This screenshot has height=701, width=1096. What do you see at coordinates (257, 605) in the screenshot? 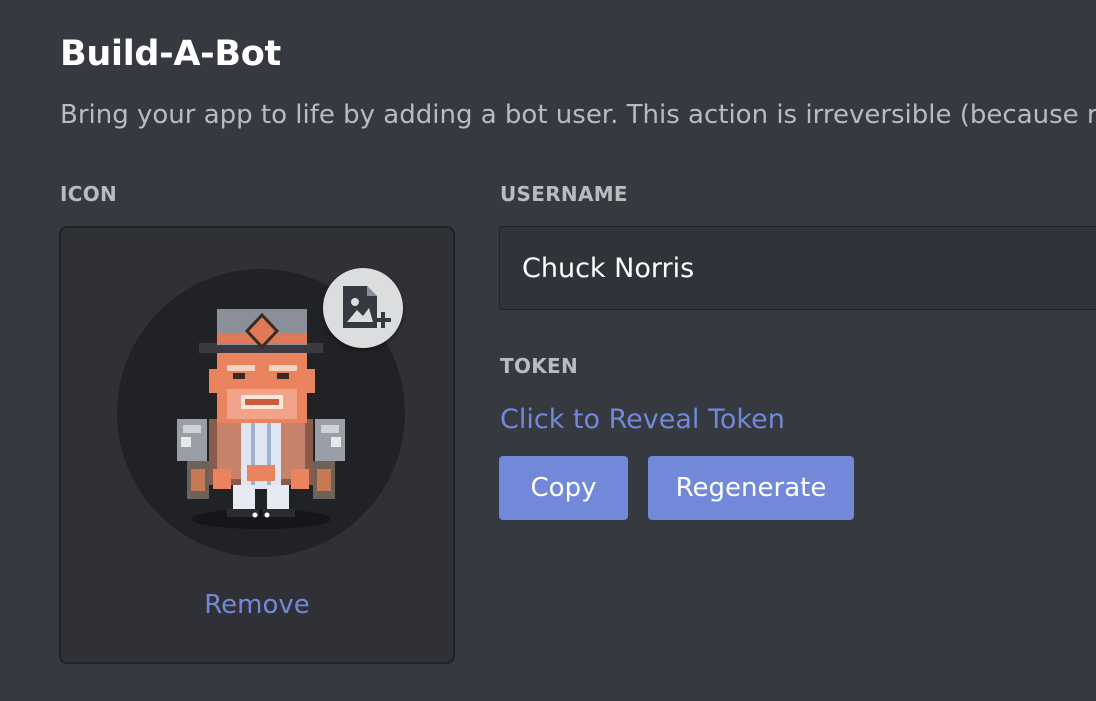
I see `remove-icon-link: Remove` at bounding box center [257, 605].